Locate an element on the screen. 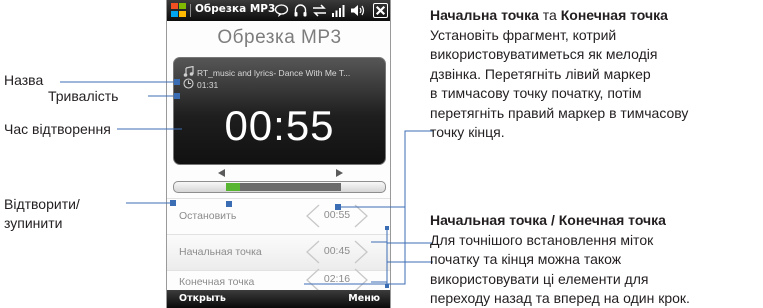  steppers-line: Для точнішого встановлення міток is located at coordinates (542, 239).